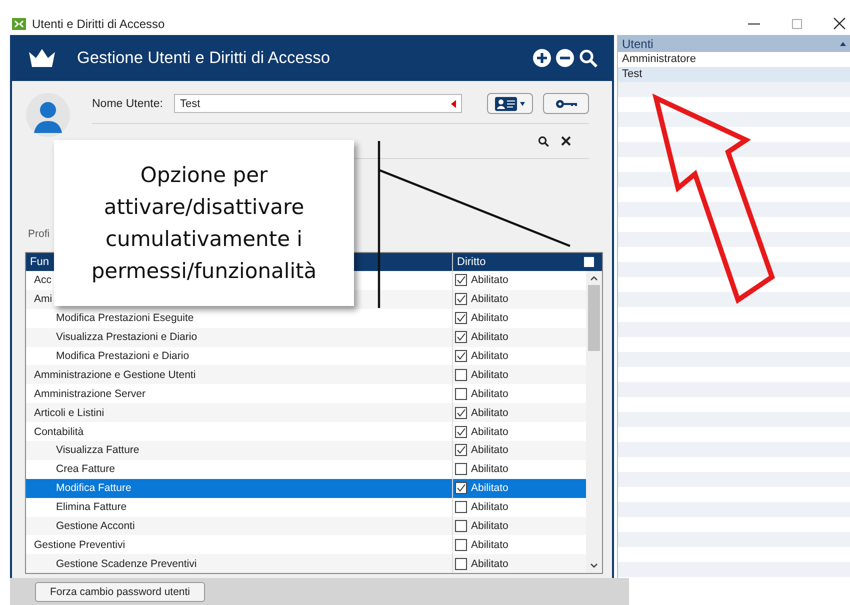 The image size is (850, 605). What do you see at coordinates (39, 234) in the screenshot?
I see `section-label: Profi` at bounding box center [39, 234].